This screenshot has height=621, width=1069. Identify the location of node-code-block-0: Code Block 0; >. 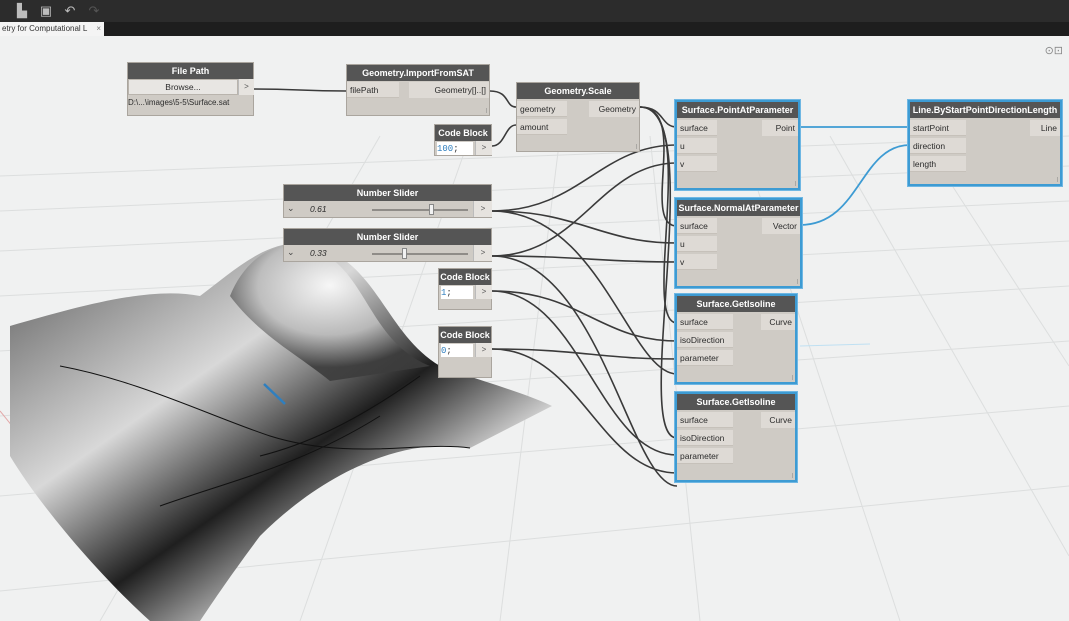
(465, 352).